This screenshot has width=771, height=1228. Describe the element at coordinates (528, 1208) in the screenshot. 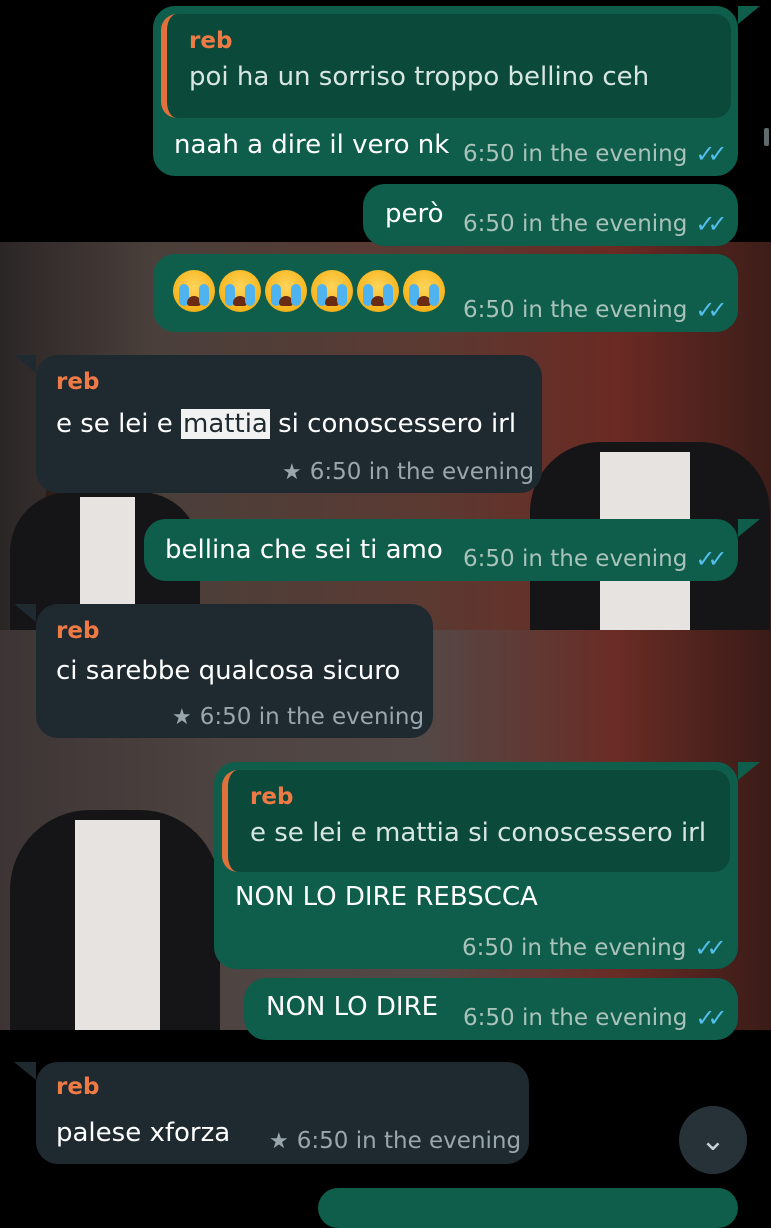

I see `message-bubble-outgoing-partial` at that location.